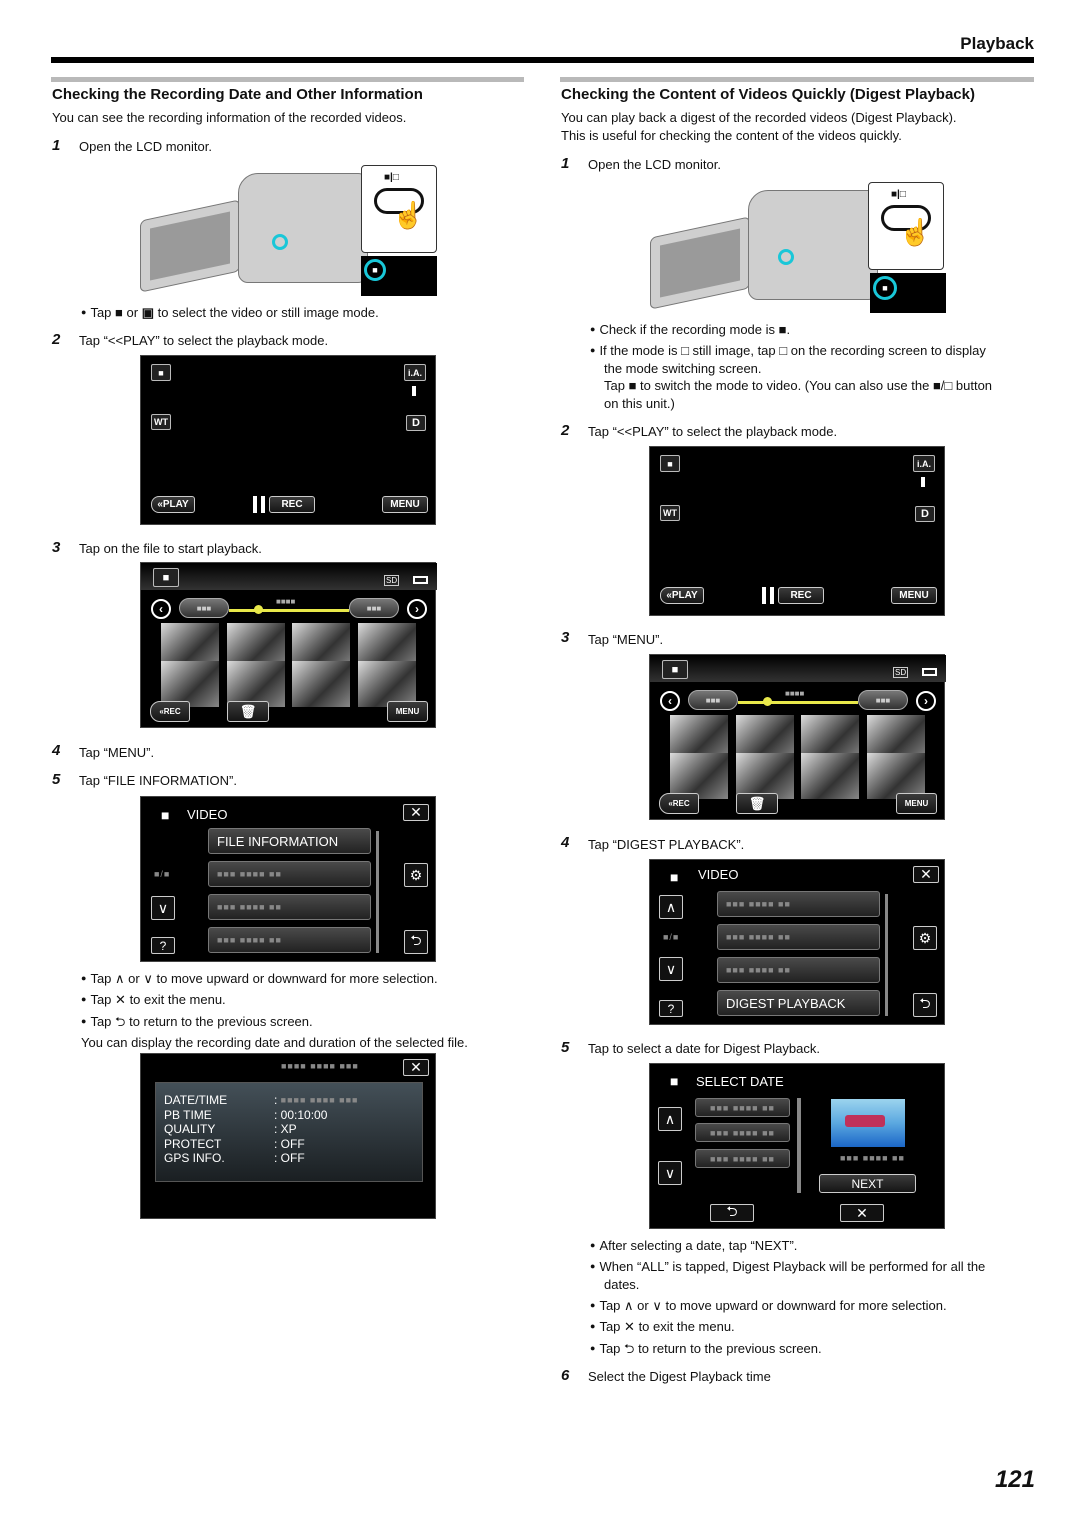 The height and width of the screenshot is (1527, 1080). What do you see at coordinates (797, 79) in the screenshot?
I see `section-rule-right` at bounding box center [797, 79].